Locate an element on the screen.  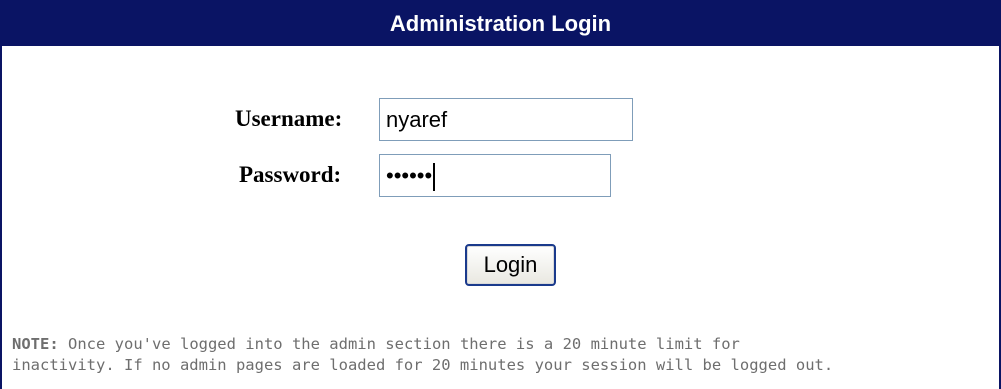
note-prefix: NOTE: is located at coordinates (35, 344).